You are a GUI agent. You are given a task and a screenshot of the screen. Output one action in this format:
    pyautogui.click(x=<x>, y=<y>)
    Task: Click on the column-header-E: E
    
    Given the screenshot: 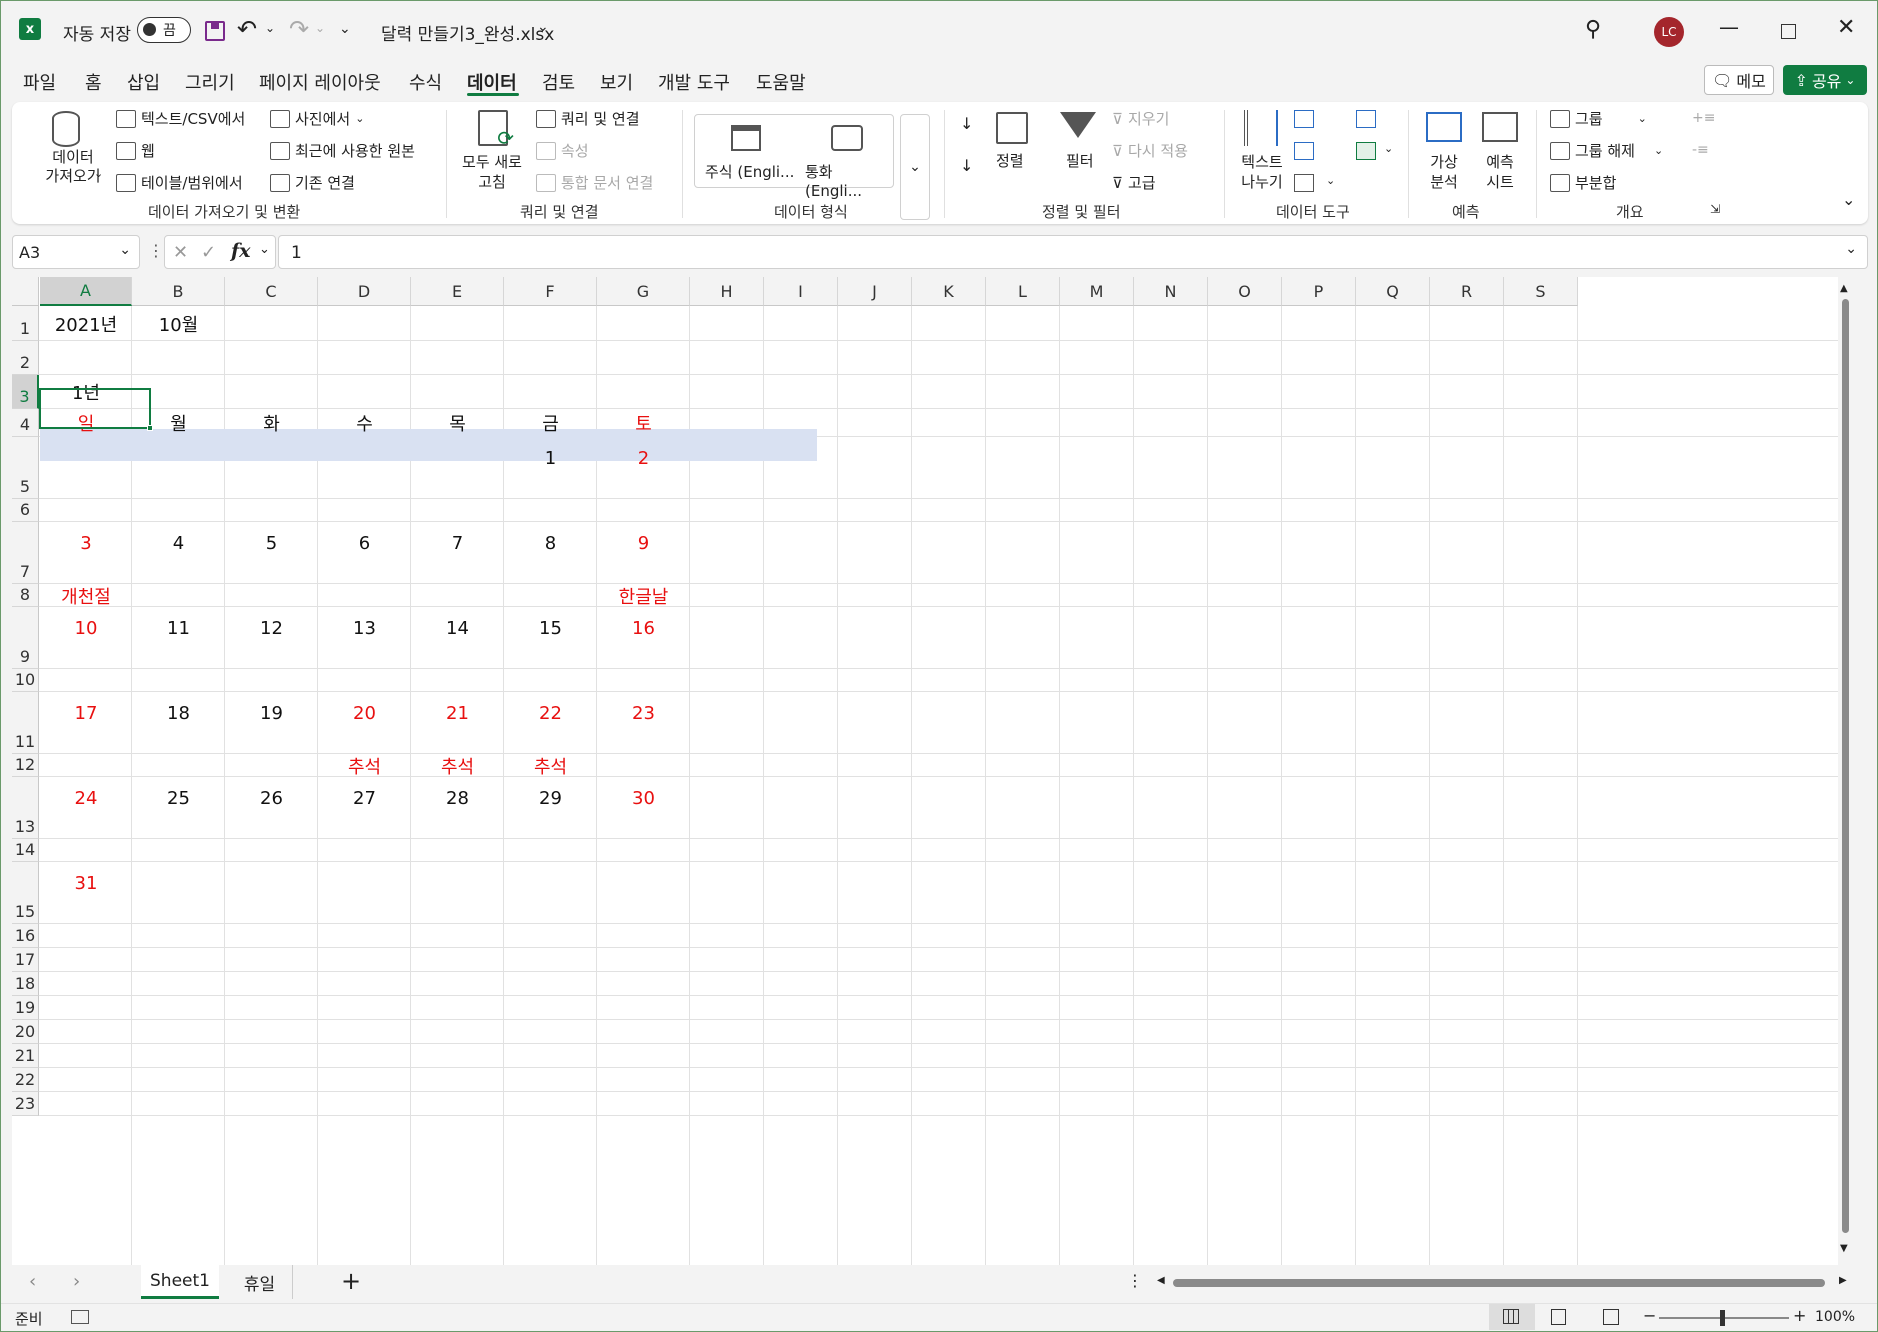 What is the action you would take?
    pyautogui.click(x=457, y=291)
    